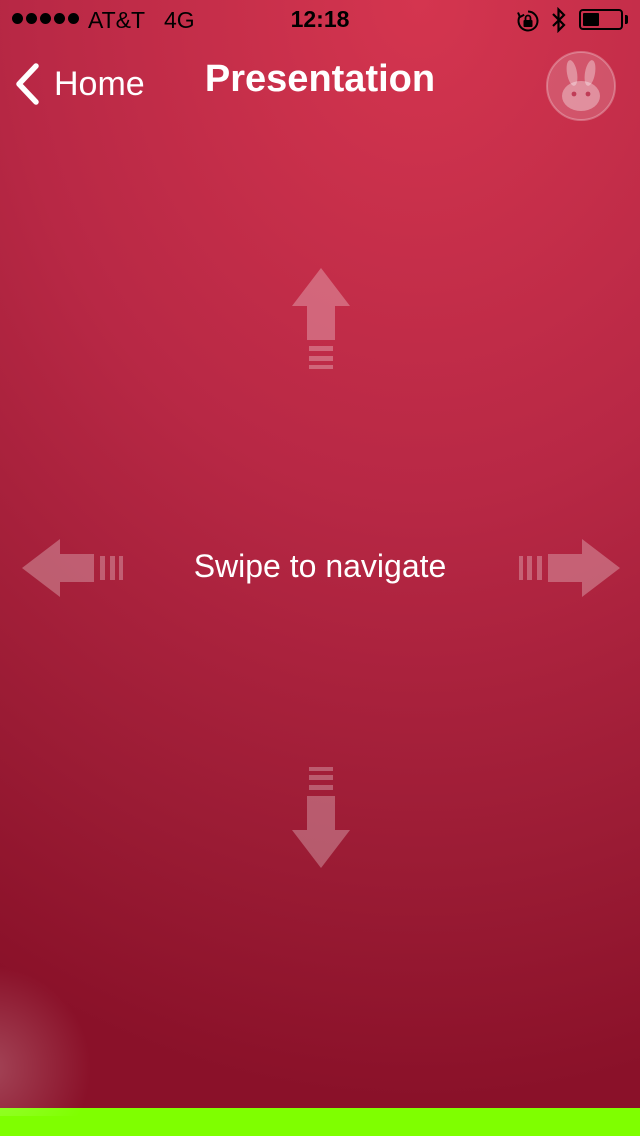 Image resolution: width=640 pixels, height=1136 pixels. I want to click on bluetooth-icon, so click(559, 20).